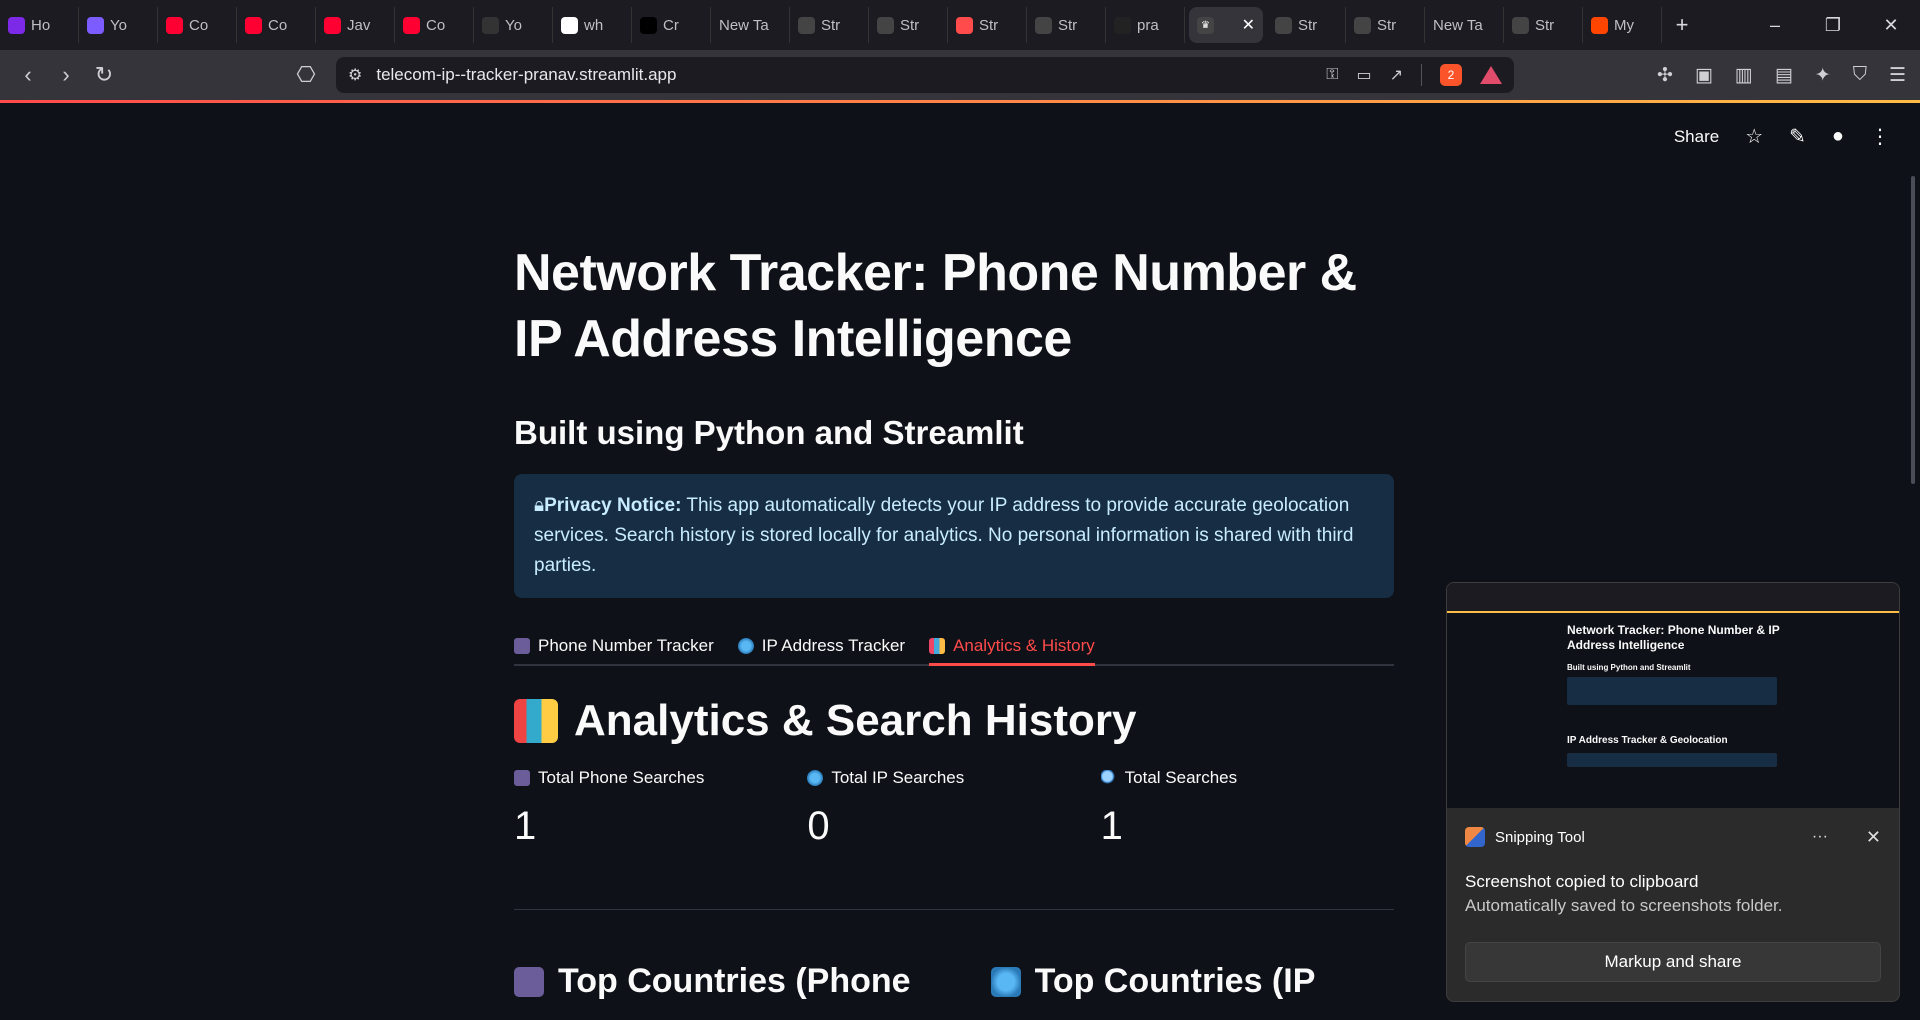  I want to click on share-button: Share, so click(1696, 137).